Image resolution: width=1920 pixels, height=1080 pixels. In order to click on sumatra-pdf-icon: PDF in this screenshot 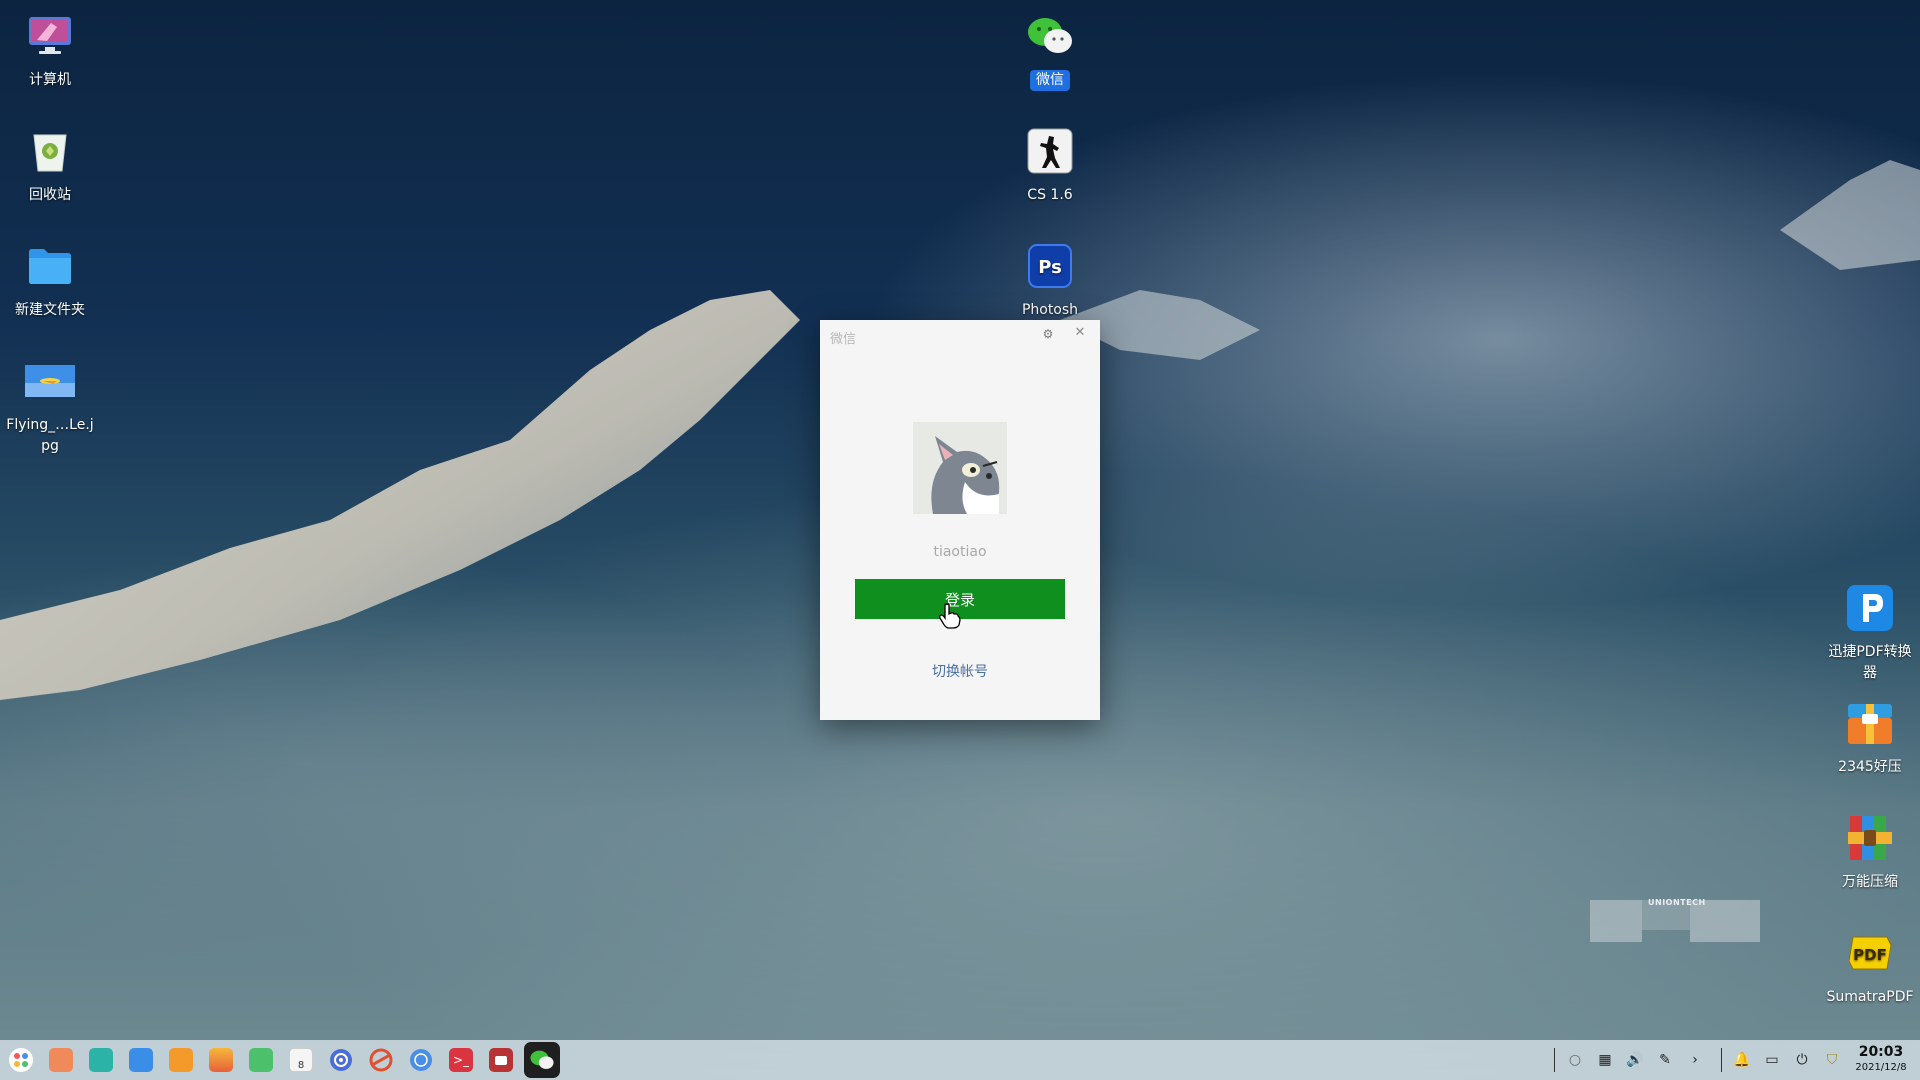, I will do `click(1870, 953)`.